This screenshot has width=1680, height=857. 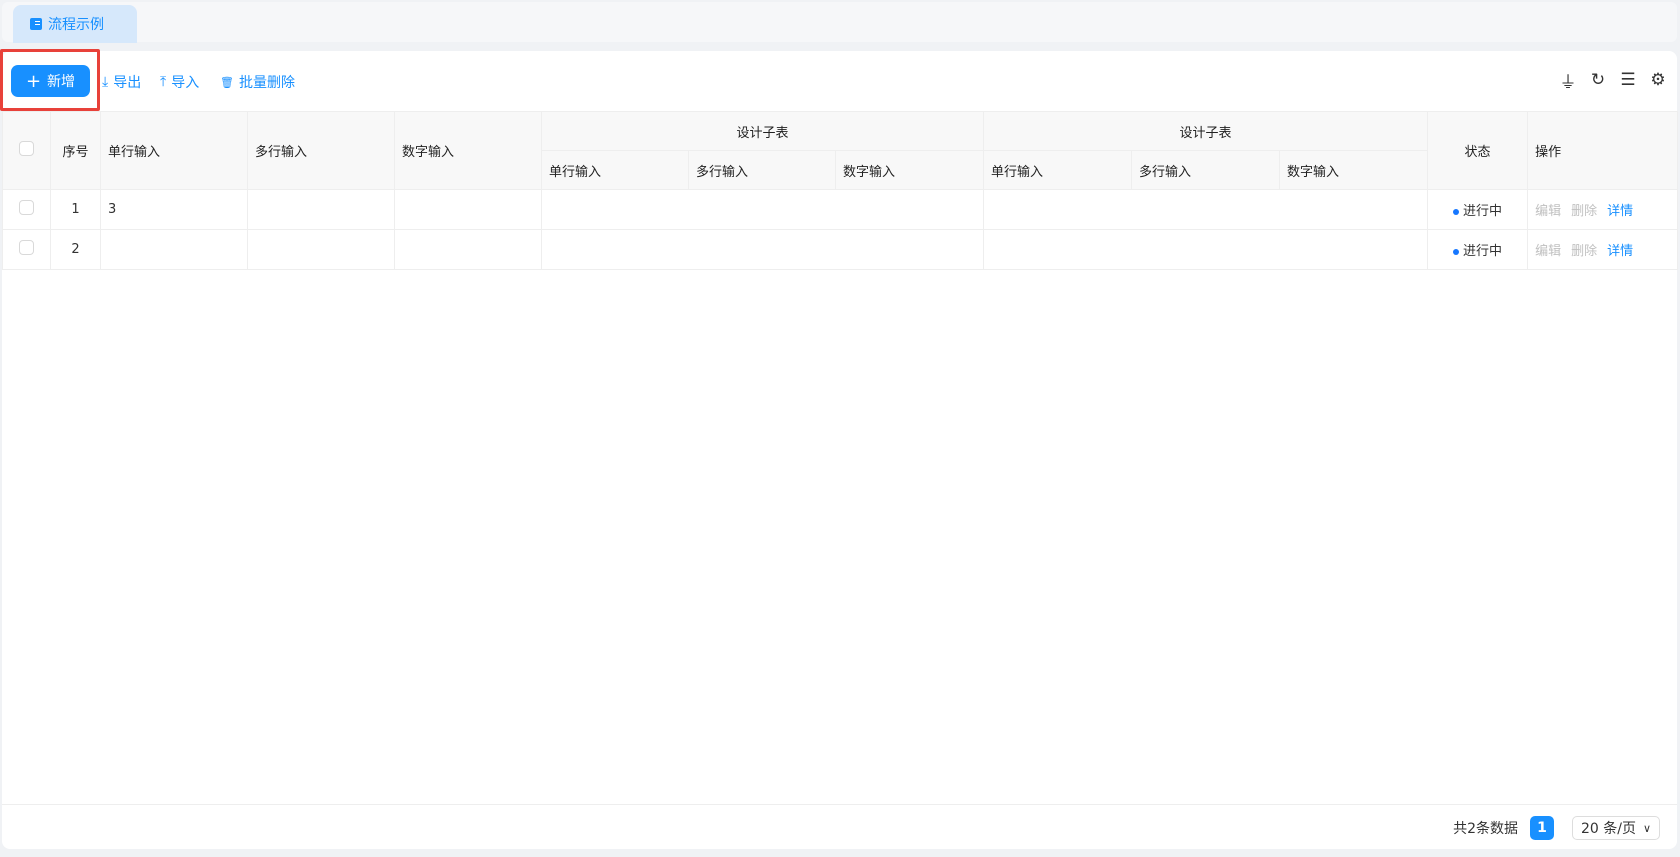 What do you see at coordinates (1058, 170) in the screenshot?
I see `sub2-header-single: 单行输入` at bounding box center [1058, 170].